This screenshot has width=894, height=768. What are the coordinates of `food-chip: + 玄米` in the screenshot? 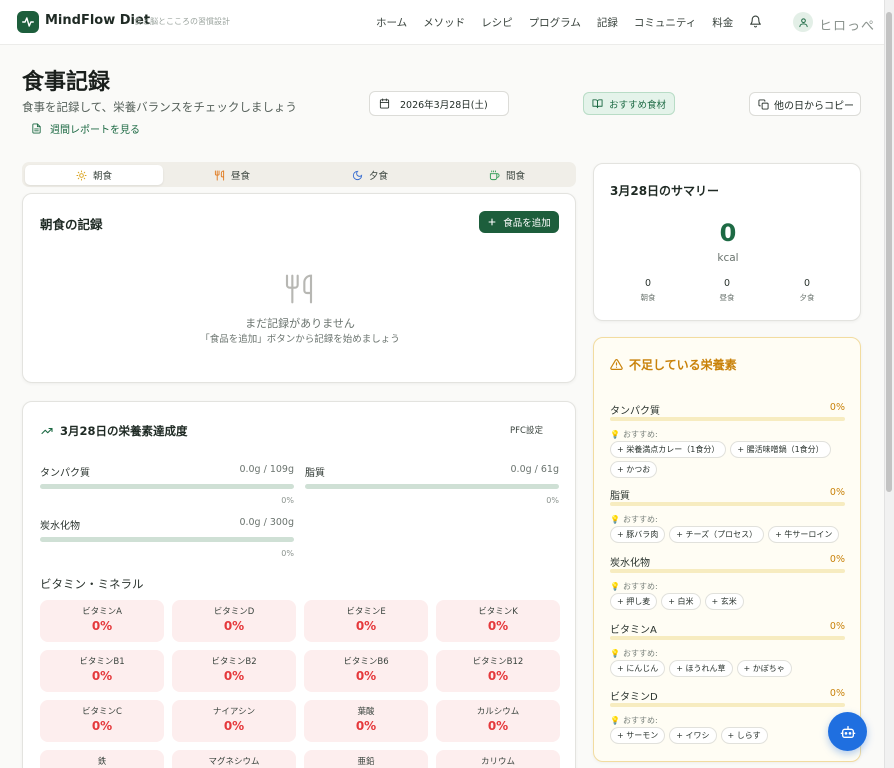 It's located at (724, 601).